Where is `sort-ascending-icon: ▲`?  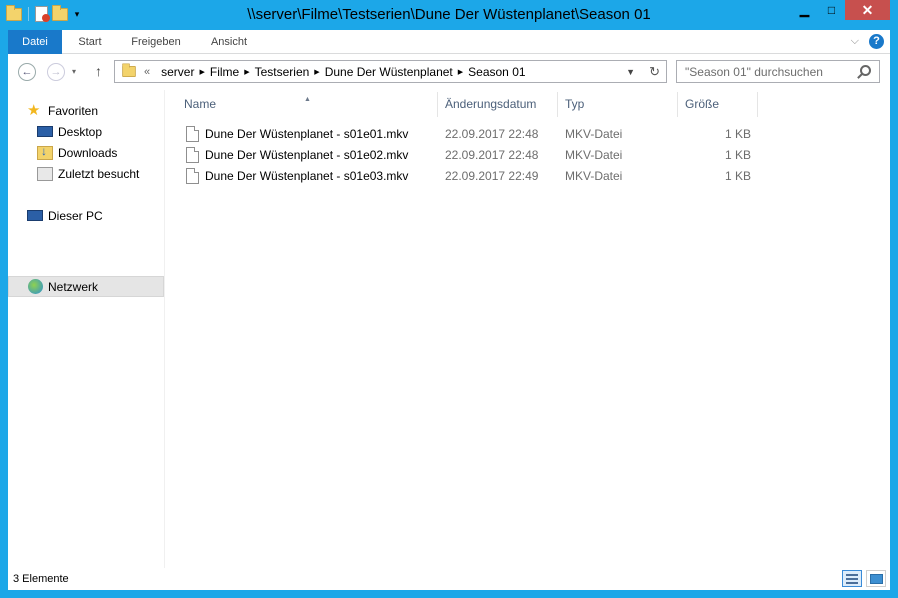 sort-ascending-icon: ▲ is located at coordinates (307, 99).